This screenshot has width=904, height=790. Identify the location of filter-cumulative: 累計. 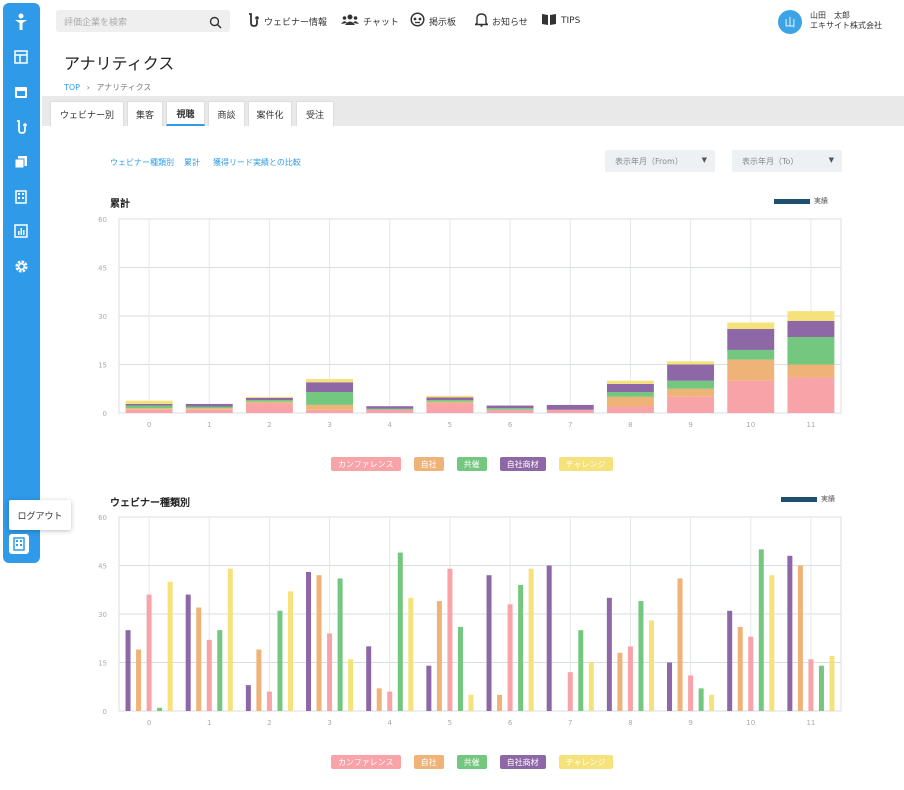
(192, 162).